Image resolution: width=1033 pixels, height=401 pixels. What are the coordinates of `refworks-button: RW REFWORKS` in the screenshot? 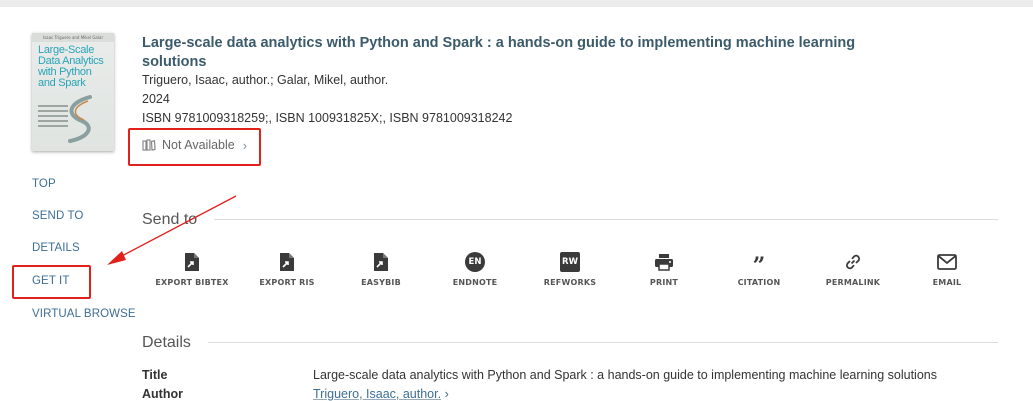 It's located at (570, 269).